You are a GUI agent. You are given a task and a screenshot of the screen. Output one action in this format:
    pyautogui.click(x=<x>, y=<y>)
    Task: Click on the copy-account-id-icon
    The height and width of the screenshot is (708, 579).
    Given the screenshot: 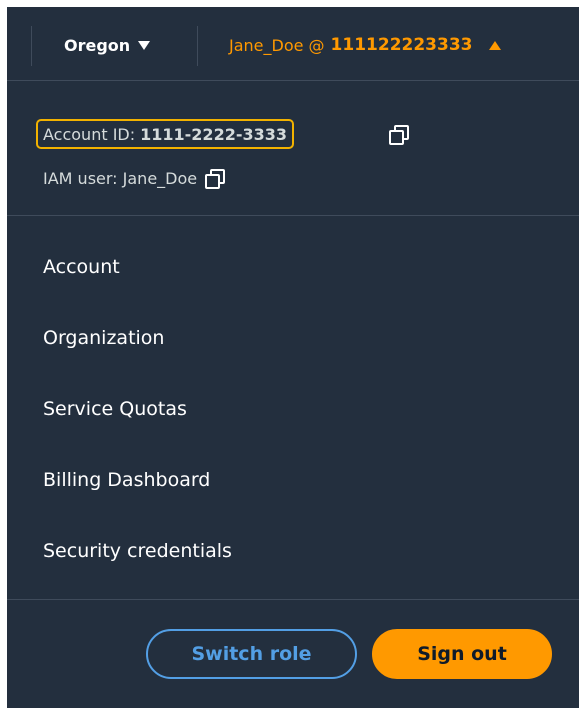 What is the action you would take?
    pyautogui.click(x=399, y=135)
    